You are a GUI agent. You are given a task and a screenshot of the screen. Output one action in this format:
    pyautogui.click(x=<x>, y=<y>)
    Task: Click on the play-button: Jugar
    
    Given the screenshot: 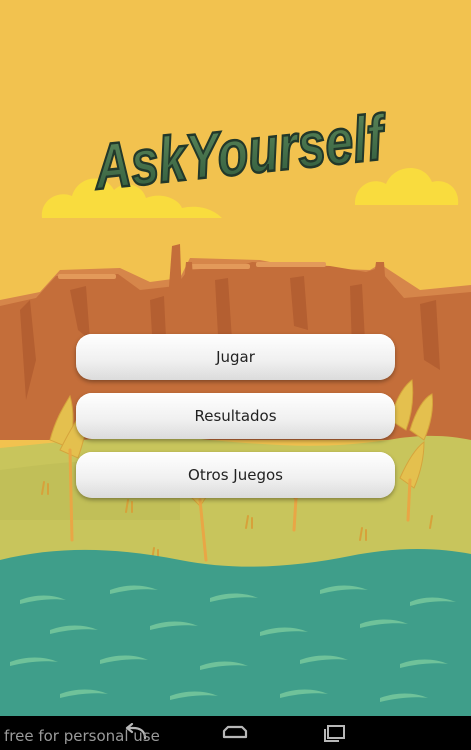 What is the action you would take?
    pyautogui.click(x=235, y=357)
    